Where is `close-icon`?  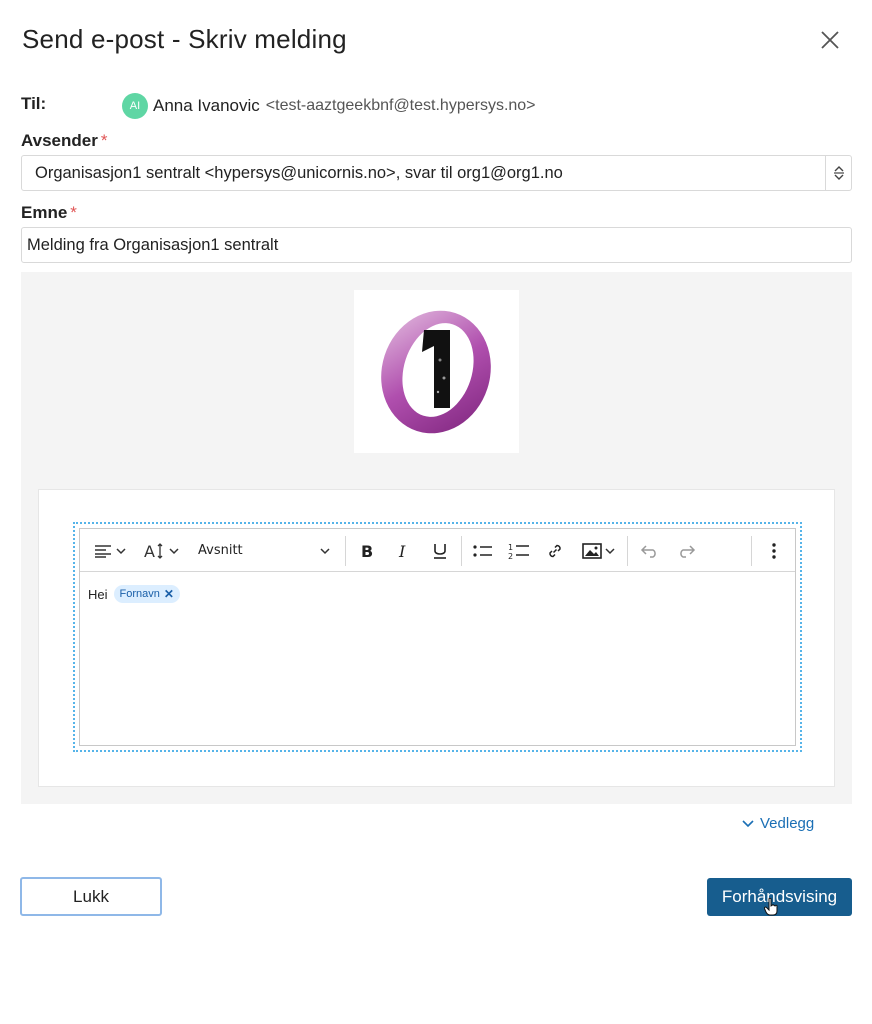 close-icon is located at coordinates (830, 40).